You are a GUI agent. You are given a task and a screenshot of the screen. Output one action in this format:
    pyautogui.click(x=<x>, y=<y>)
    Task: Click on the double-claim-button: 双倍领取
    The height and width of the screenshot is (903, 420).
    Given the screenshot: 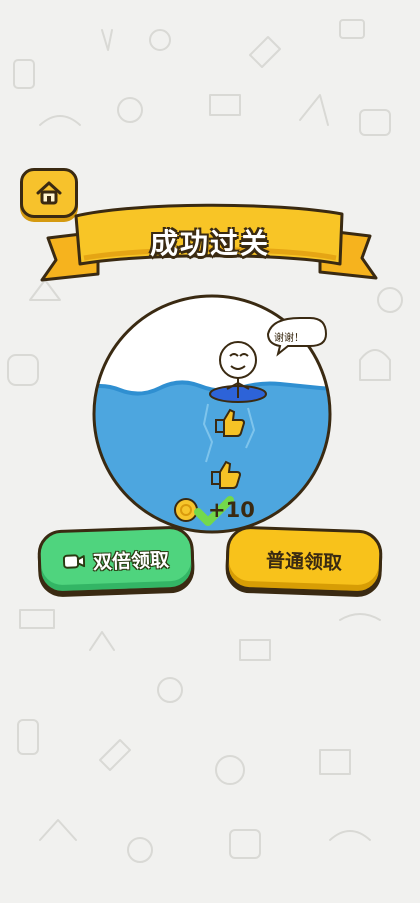 What is the action you would take?
    pyautogui.click(x=116, y=560)
    